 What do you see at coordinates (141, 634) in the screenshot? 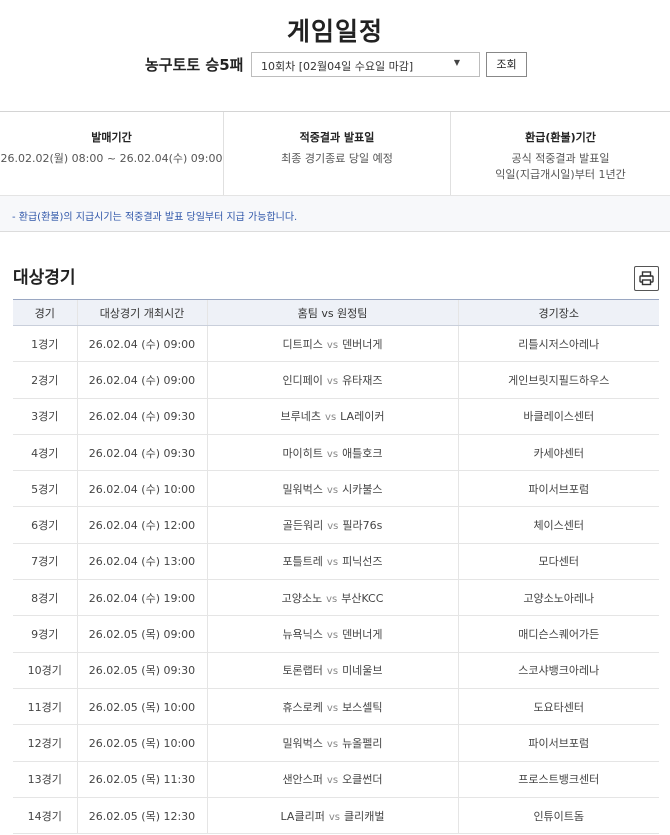
I see `match-time: 26.02.05 (목) 09:00` at bounding box center [141, 634].